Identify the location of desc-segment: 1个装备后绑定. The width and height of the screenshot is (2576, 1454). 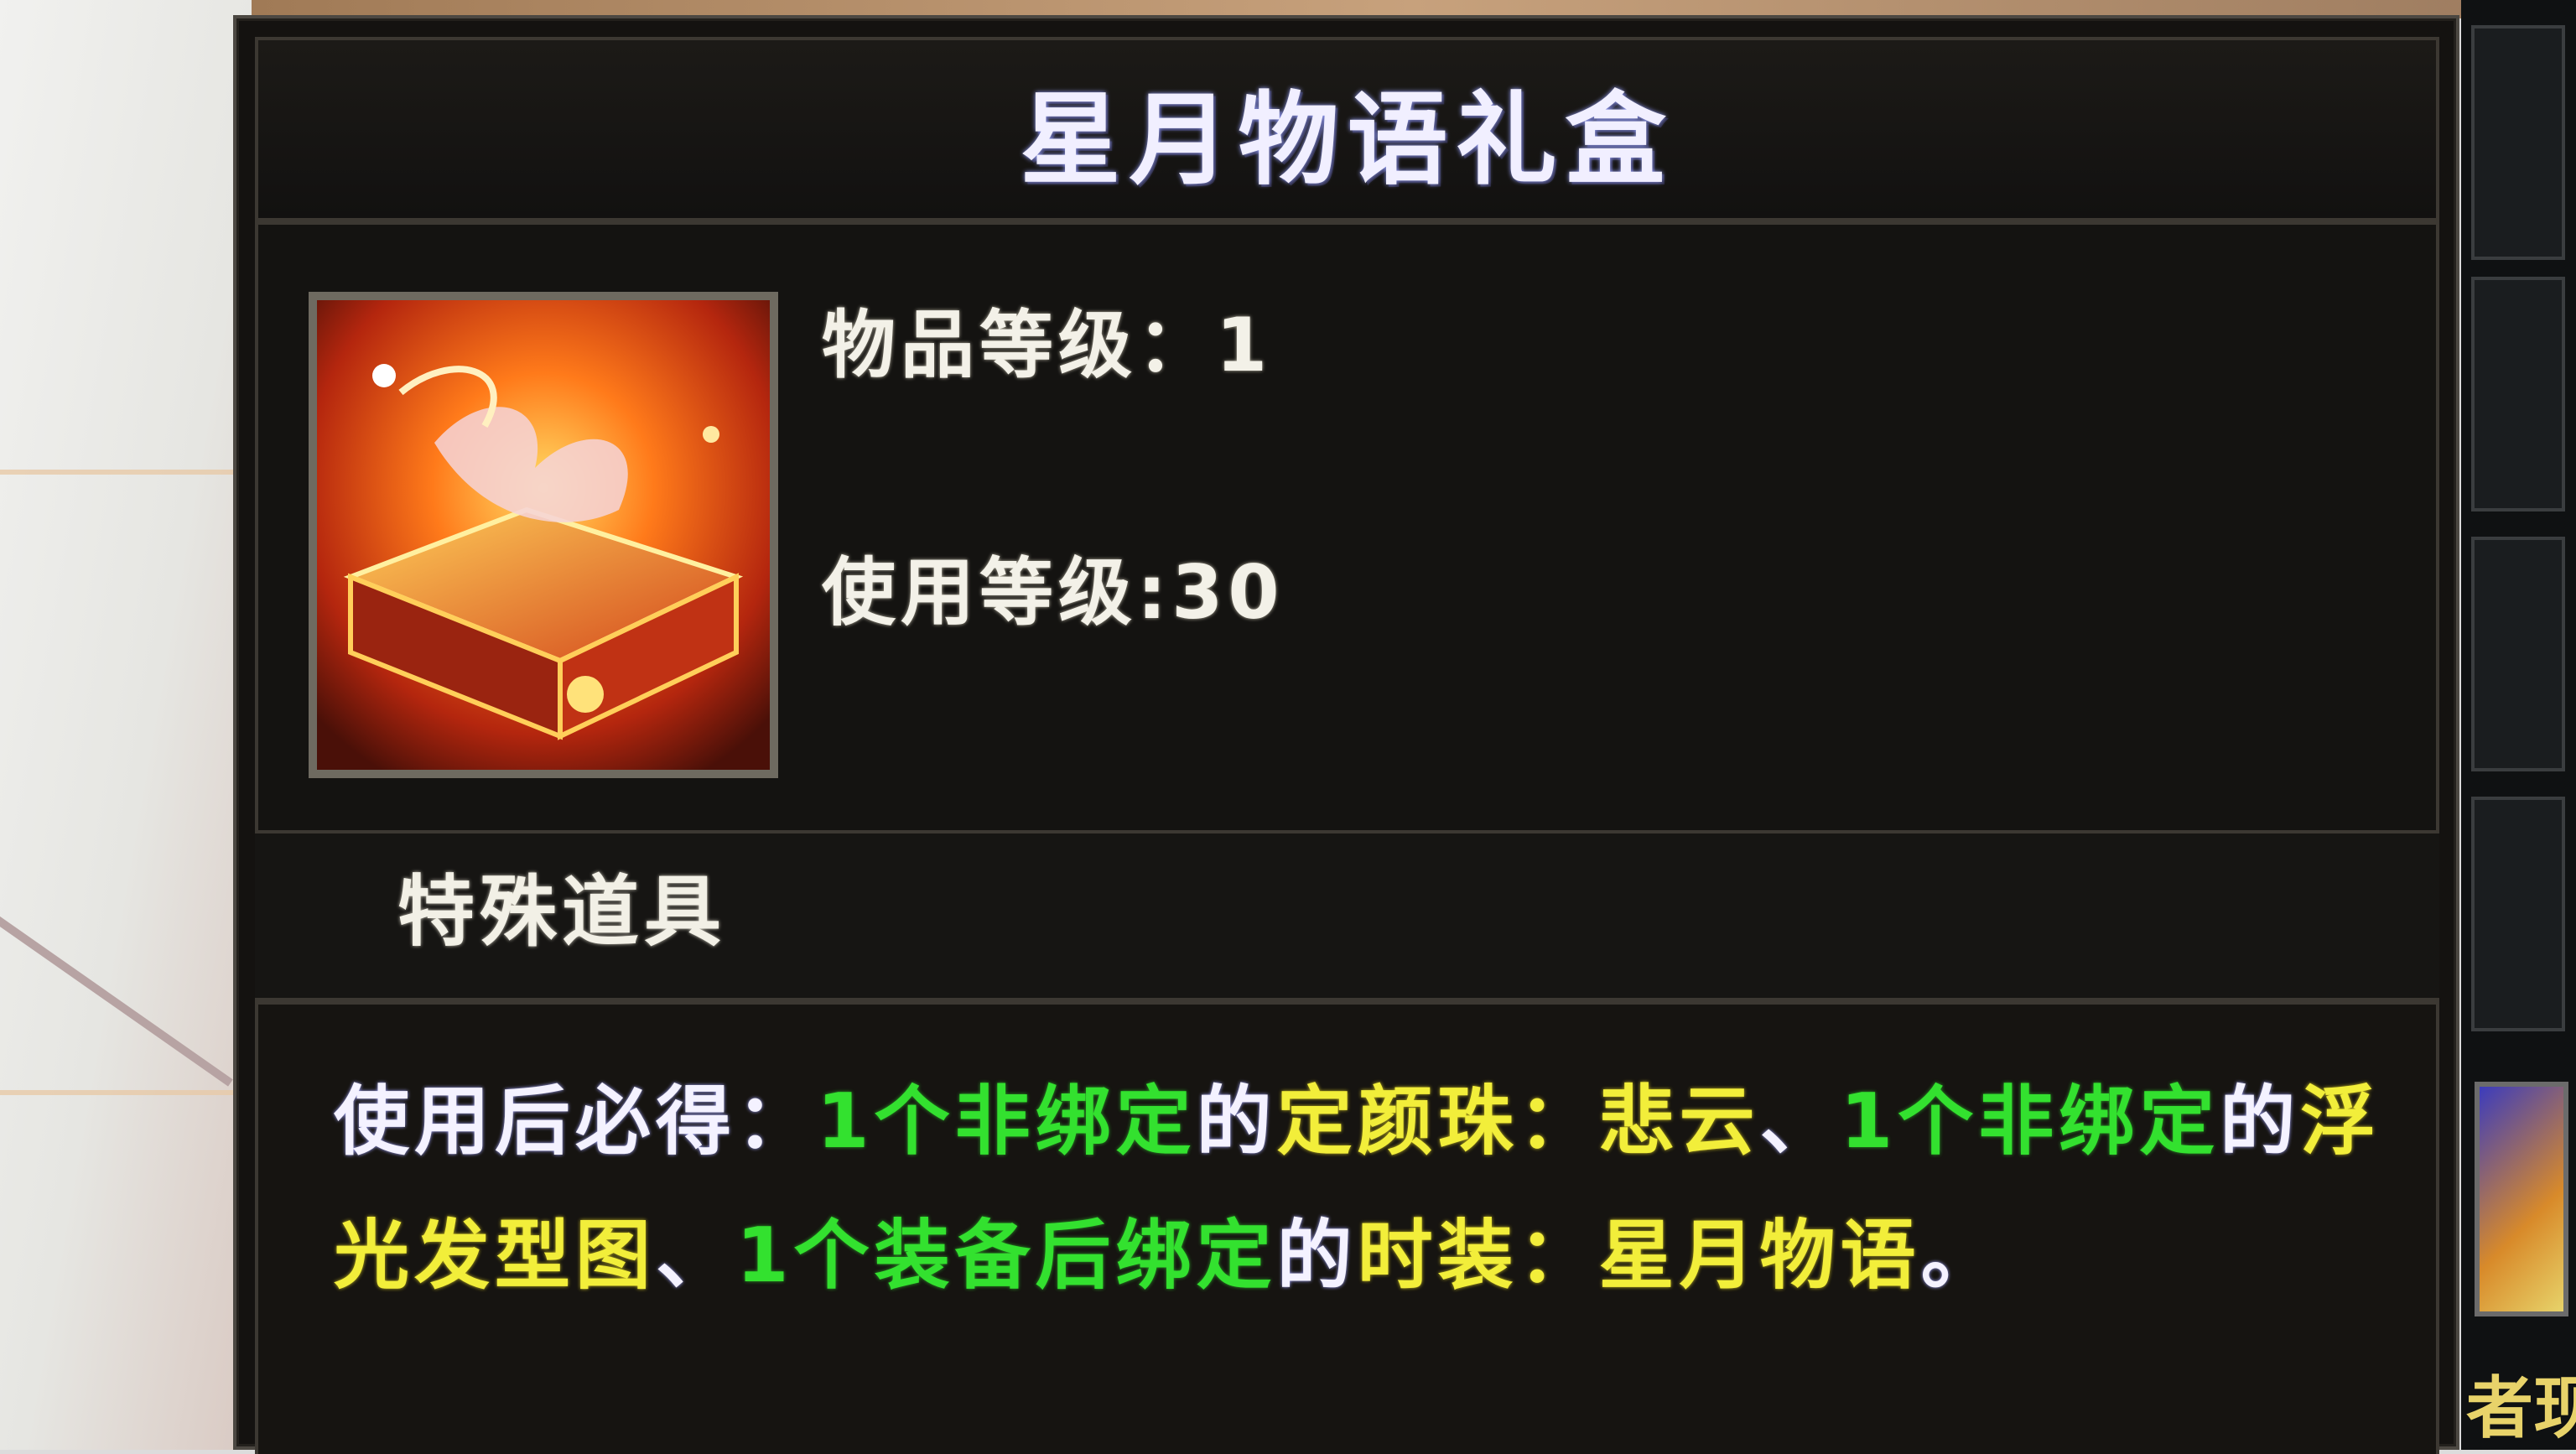
(1006, 1256).